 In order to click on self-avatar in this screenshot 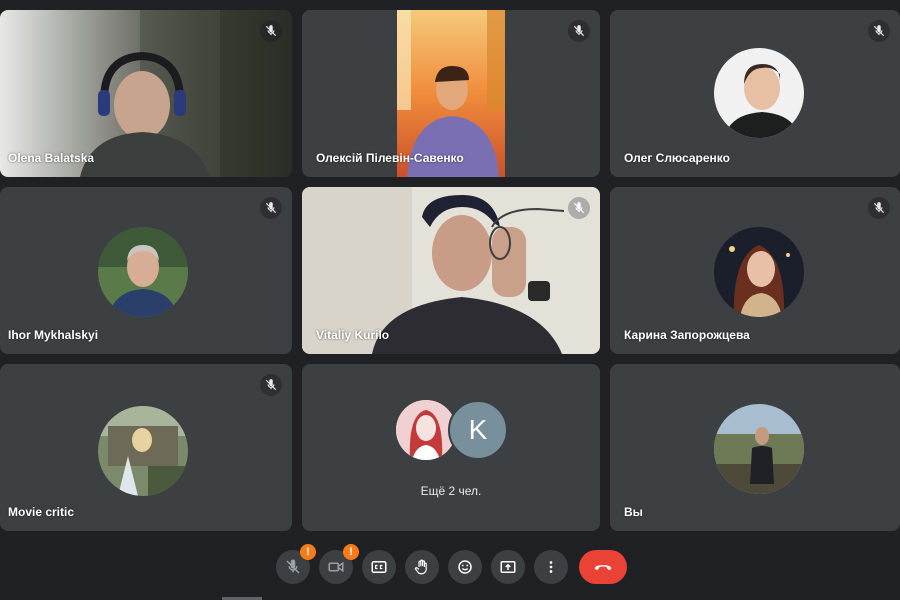, I will do `click(759, 449)`.